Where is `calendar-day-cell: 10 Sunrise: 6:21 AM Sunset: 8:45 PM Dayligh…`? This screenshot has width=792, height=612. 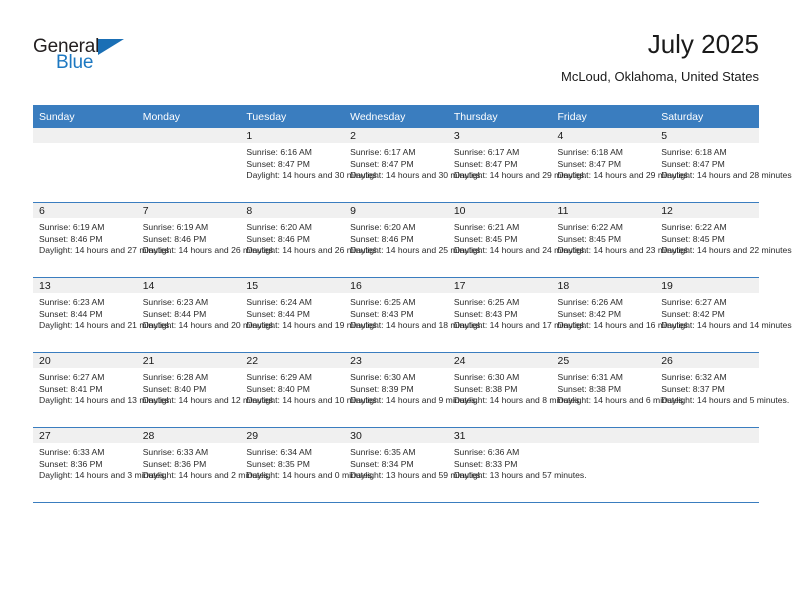 calendar-day-cell: 10 Sunrise: 6:21 AM Sunset: 8:45 PM Dayligh… is located at coordinates (517, 240).